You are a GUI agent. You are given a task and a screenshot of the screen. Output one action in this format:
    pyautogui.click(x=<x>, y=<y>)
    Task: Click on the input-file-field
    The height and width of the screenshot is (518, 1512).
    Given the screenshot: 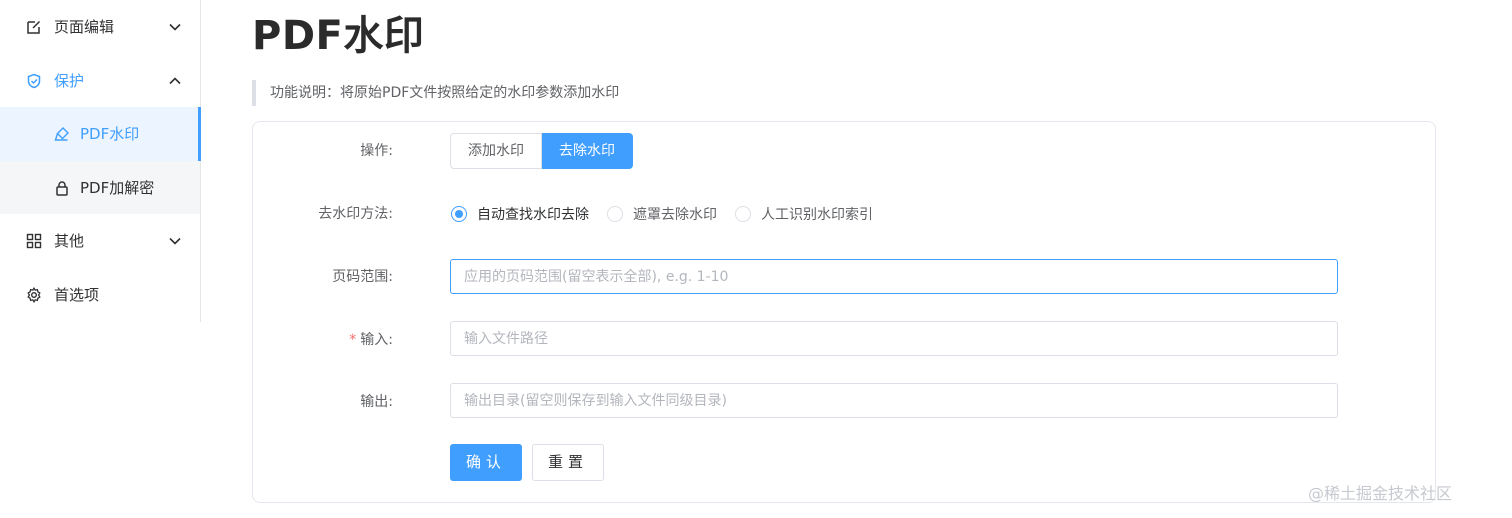 What is the action you would take?
    pyautogui.click(x=894, y=338)
    